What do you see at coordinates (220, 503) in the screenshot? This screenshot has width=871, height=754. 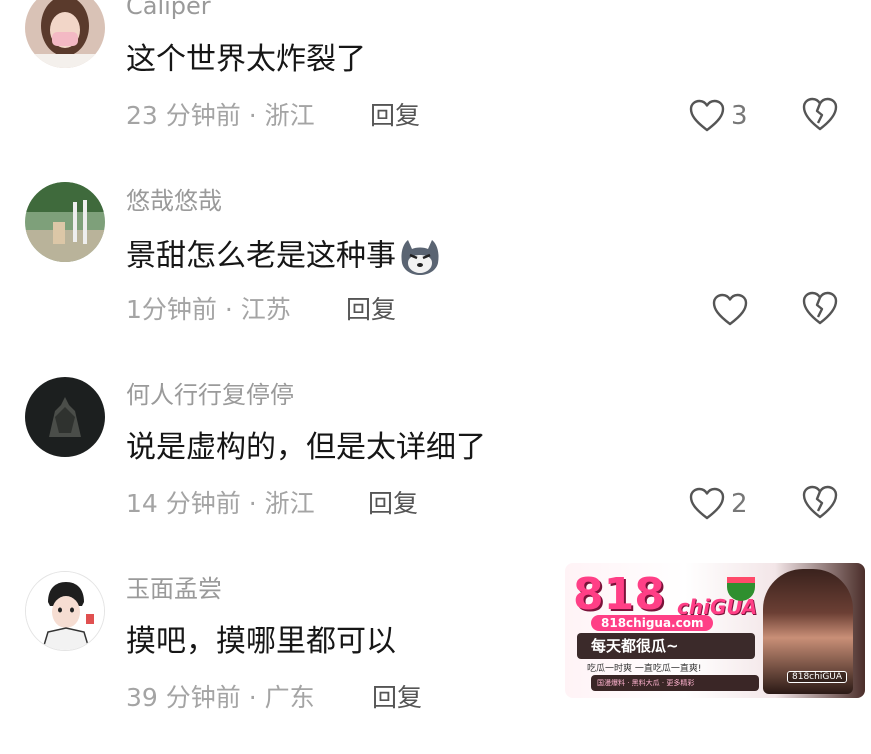 I see `comment-meta: 14 分钟前 · 浙江` at bounding box center [220, 503].